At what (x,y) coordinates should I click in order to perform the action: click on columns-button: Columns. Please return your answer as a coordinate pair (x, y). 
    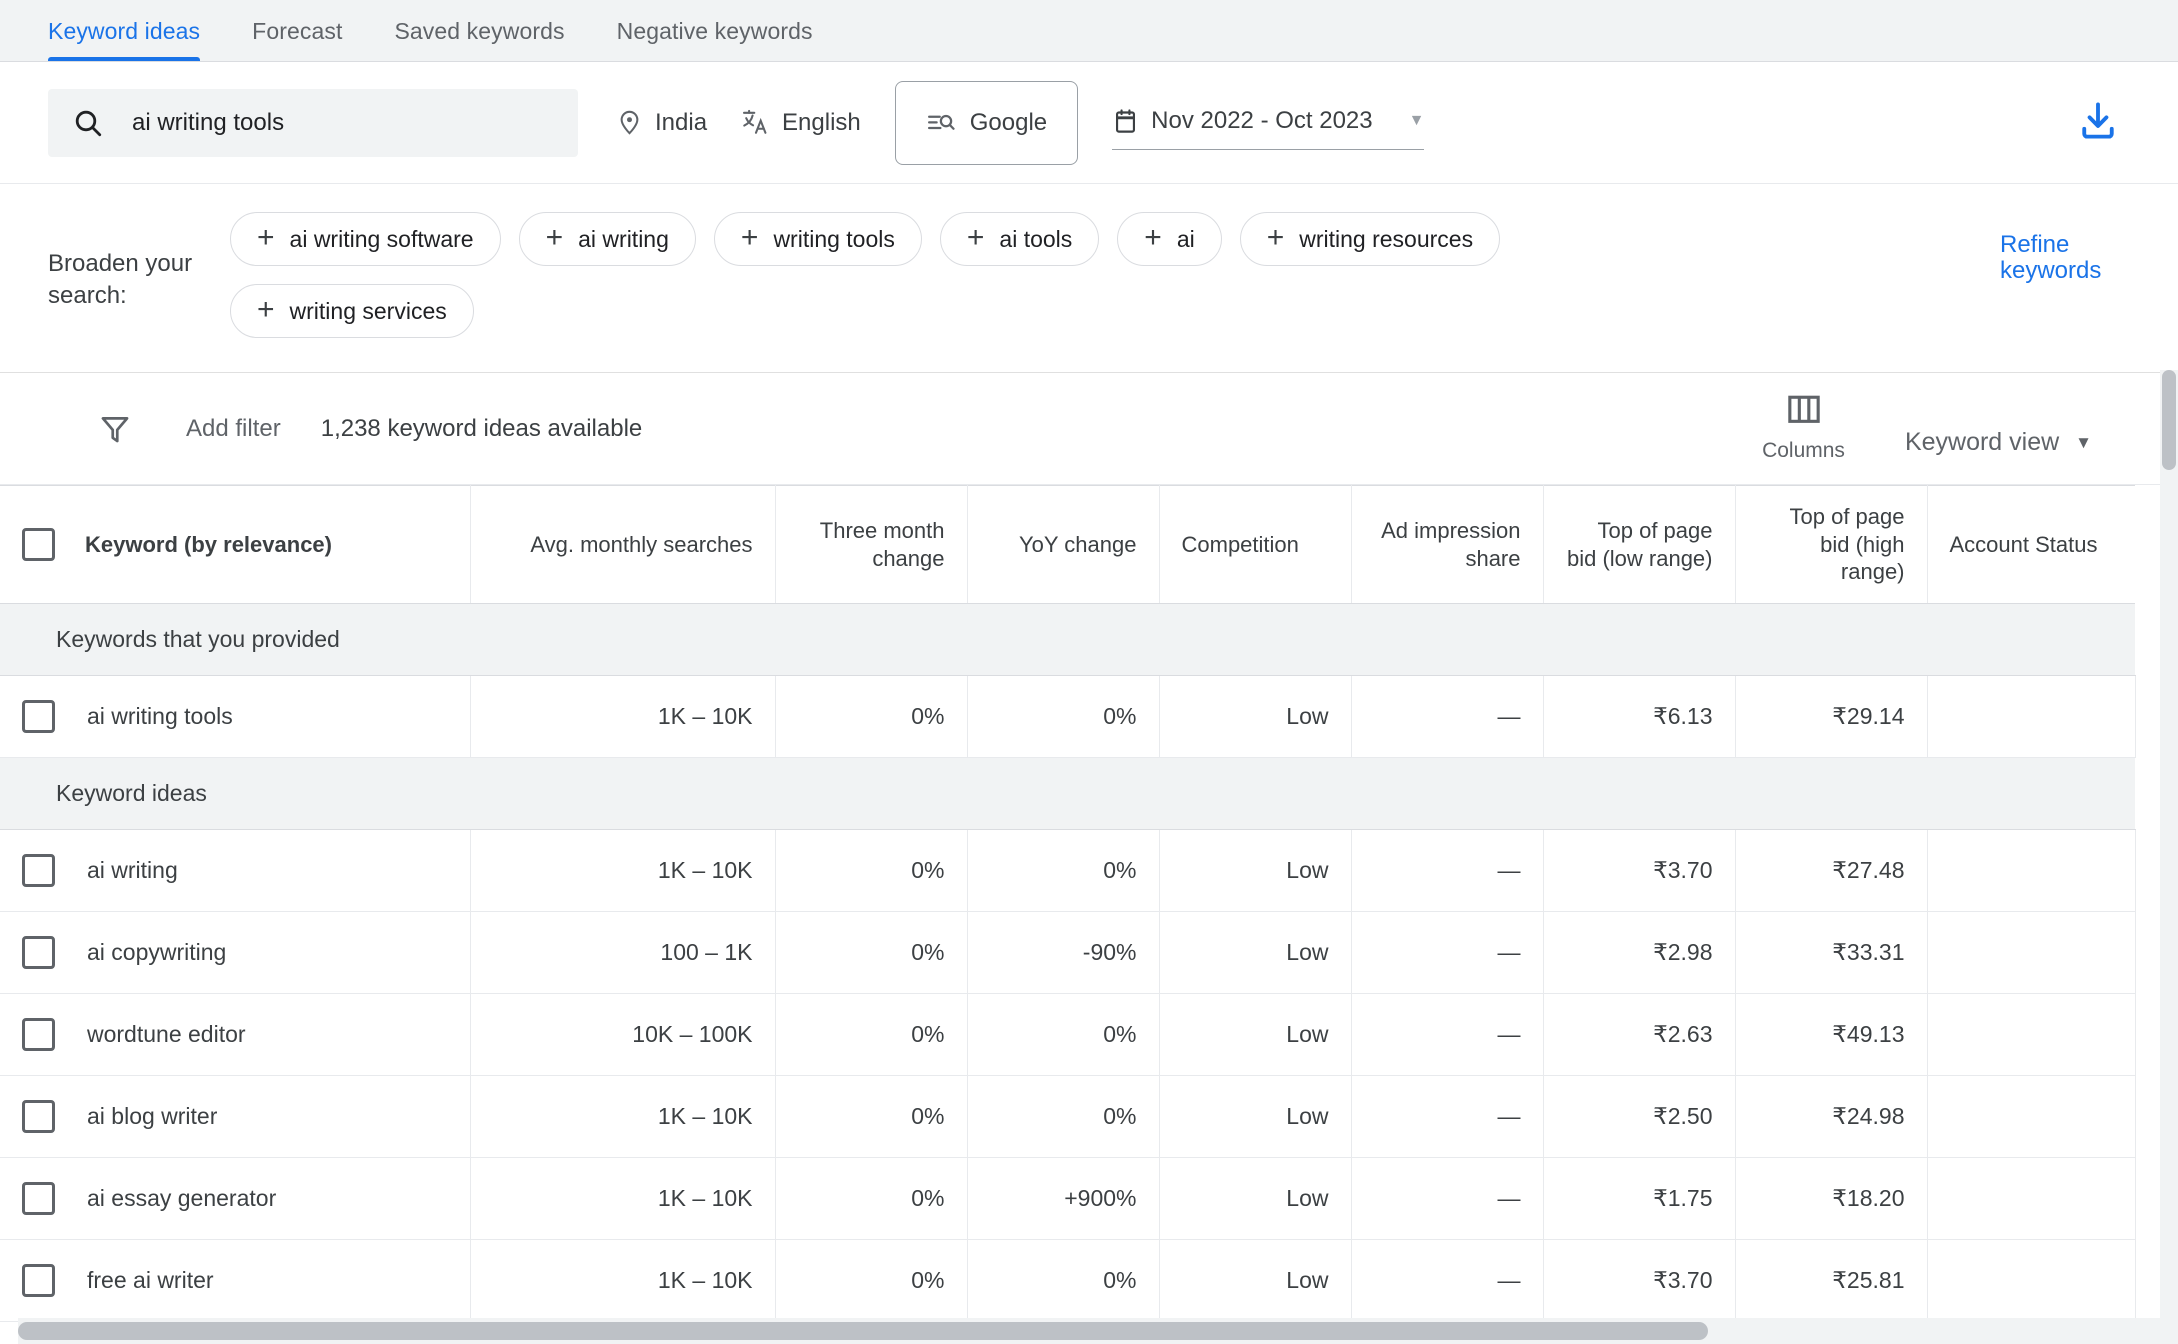
    Looking at the image, I should click on (1803, 428).